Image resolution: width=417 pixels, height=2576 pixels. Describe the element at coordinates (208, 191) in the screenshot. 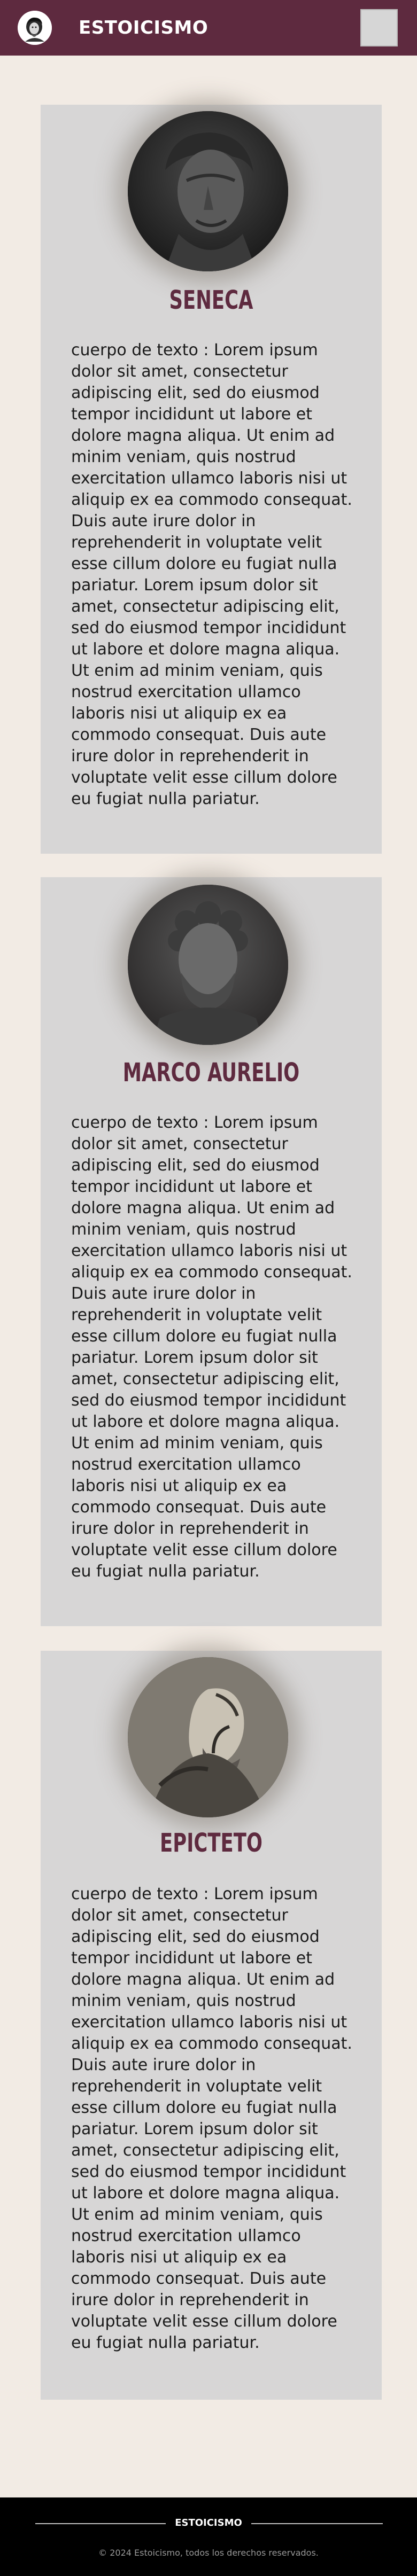

I see `seneca-bust-portrait` at that location.